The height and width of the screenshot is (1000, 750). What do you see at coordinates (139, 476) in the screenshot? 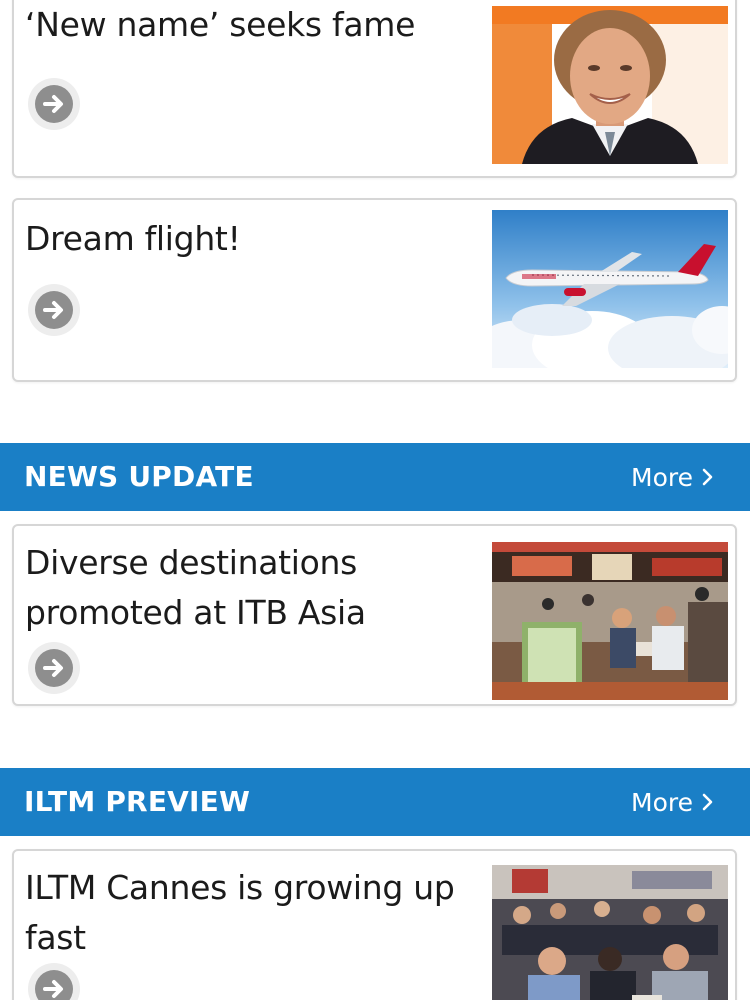
I see `section-title: NEWS UPDATE` at bounding box center [139, 476].